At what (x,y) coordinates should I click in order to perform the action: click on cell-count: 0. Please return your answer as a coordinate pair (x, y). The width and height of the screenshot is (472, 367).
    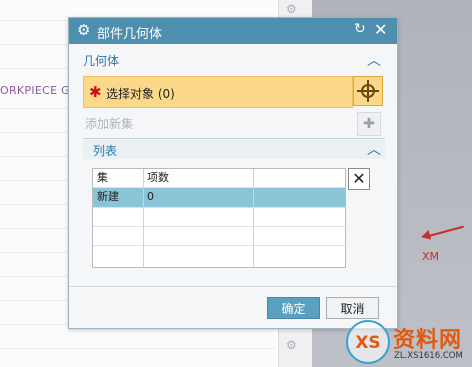
    Looking at the image, I should click on (150, 196).